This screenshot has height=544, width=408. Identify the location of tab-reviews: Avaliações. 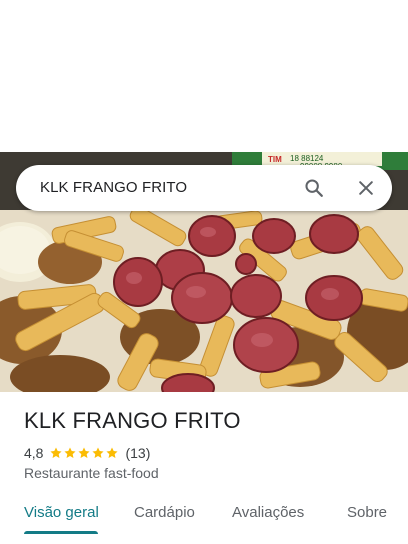
(268, 515).